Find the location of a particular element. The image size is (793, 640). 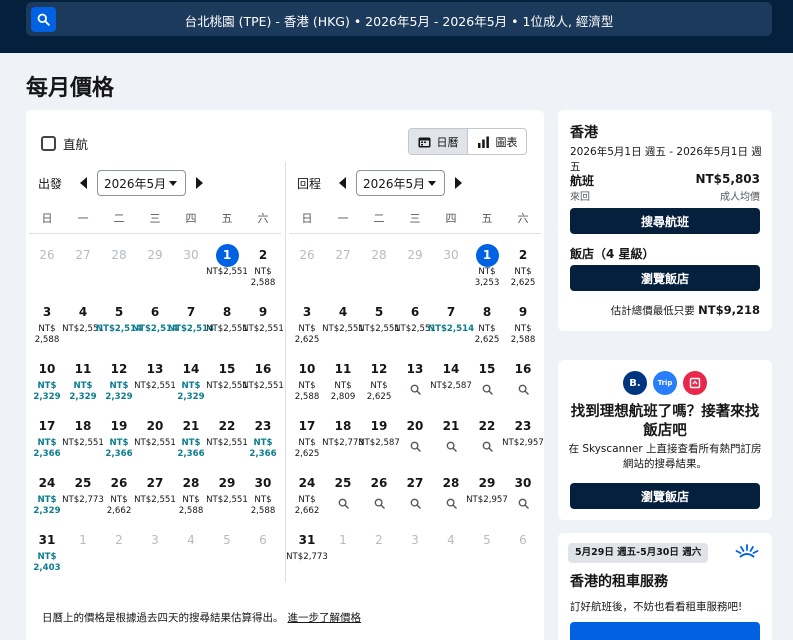

return-day-cell: 25 is located at coordinates (343, 500).